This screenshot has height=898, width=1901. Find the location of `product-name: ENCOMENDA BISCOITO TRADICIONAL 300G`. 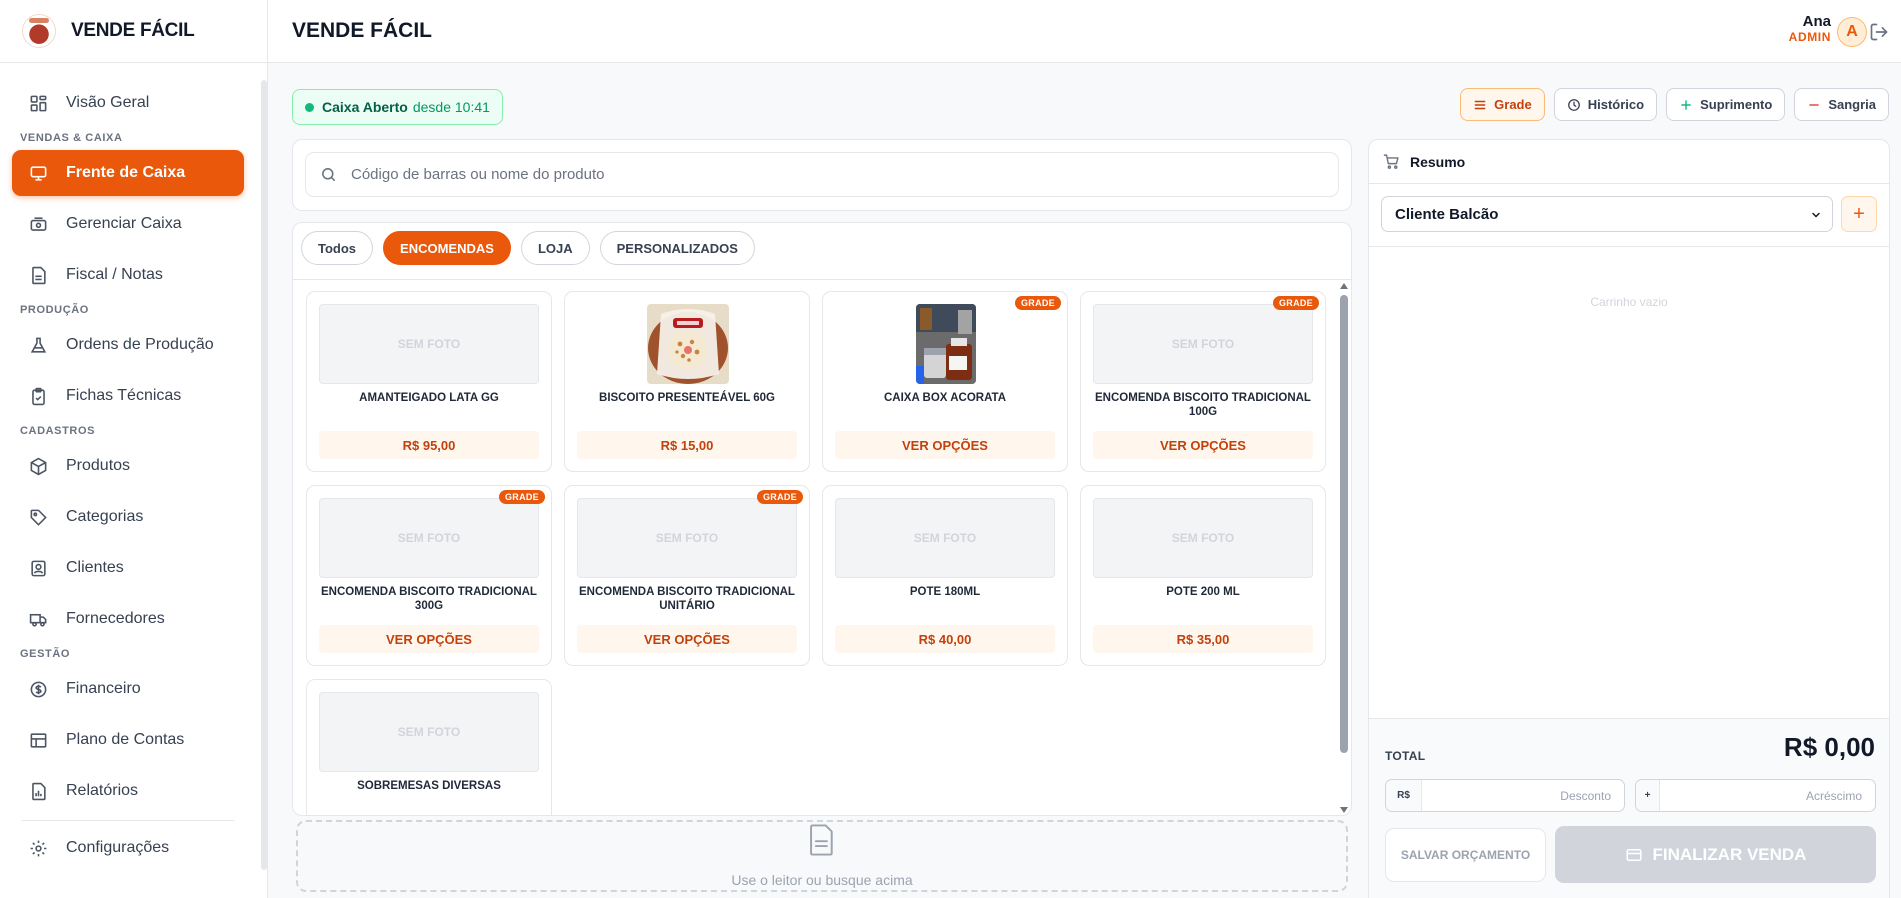

product-name: ENCOMENDA BISCOITO TRADICIONAL 300G is located at coordinates (429, 599).